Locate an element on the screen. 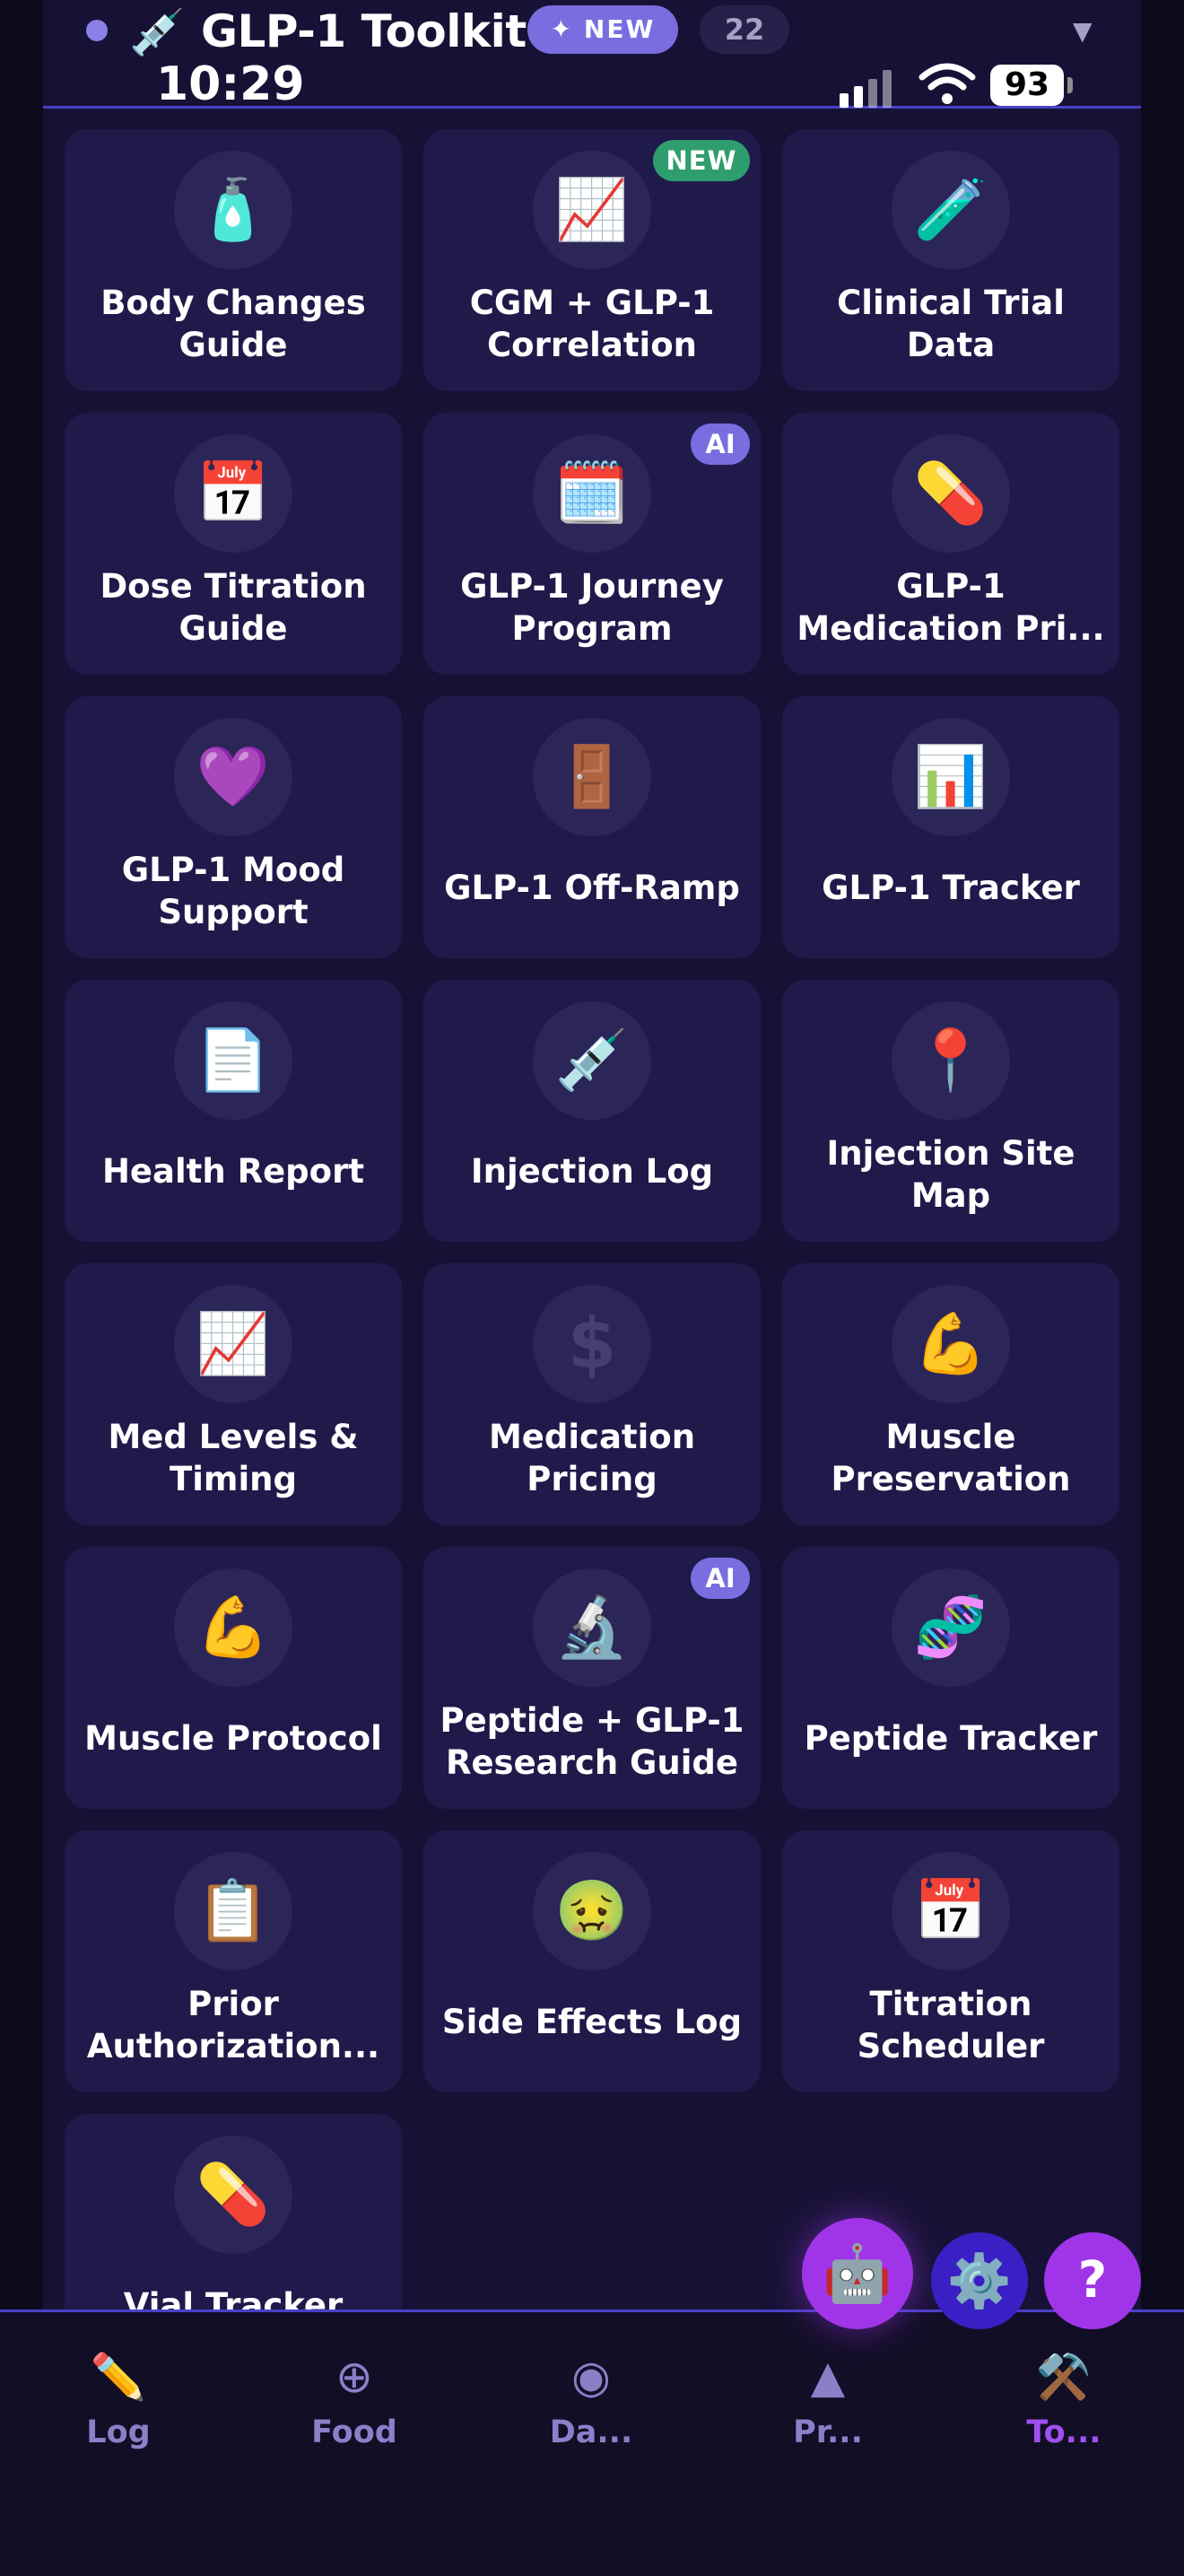 This screenshot has height=2576, width=1184. tool-card: 🗓️ AI GLP-1 Journey Program is located at coordinates (592, 544).